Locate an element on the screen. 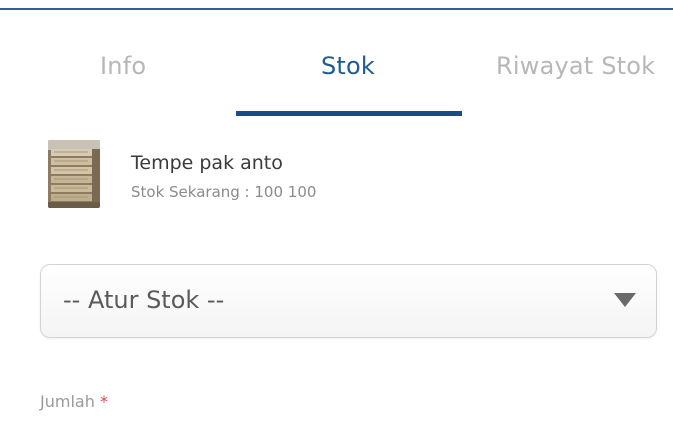 The image size is (673, 423). quantity-label-text: Jumlah is located at coordinates (67, 401).